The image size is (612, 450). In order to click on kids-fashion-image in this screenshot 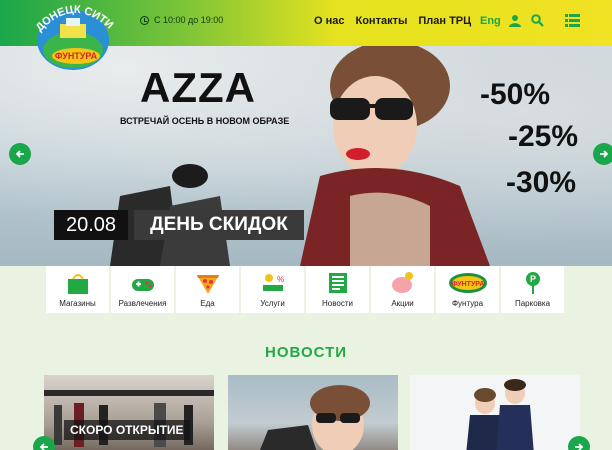, I will do `click(500, 414)`.